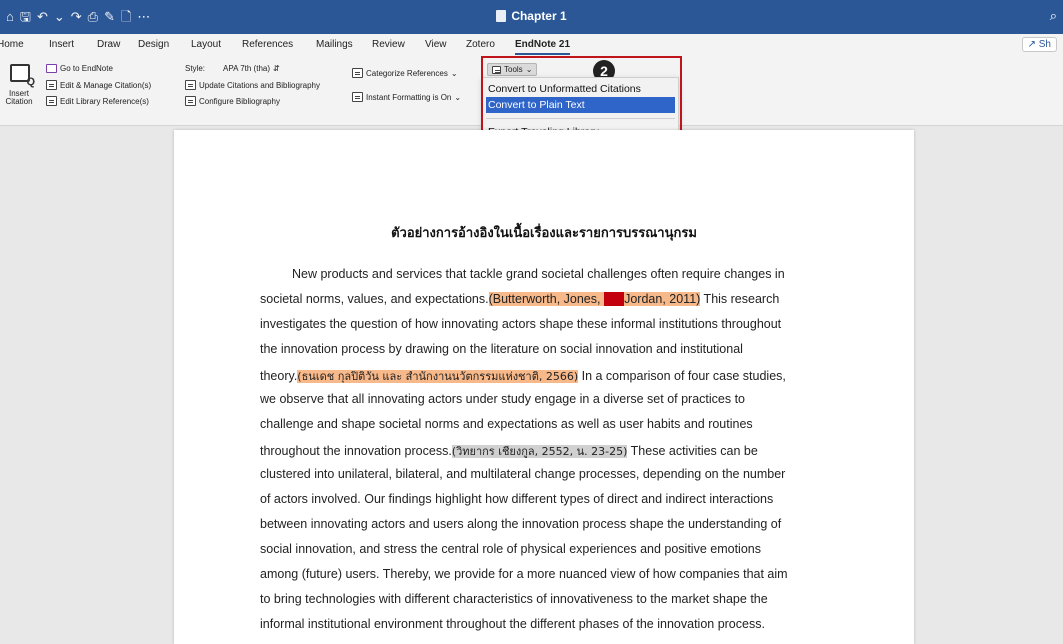  What do you see at coordinates (543, 47) in the screenshot?
I see `tab-endnote: EndNote 21` at bounding box center [543, 47].